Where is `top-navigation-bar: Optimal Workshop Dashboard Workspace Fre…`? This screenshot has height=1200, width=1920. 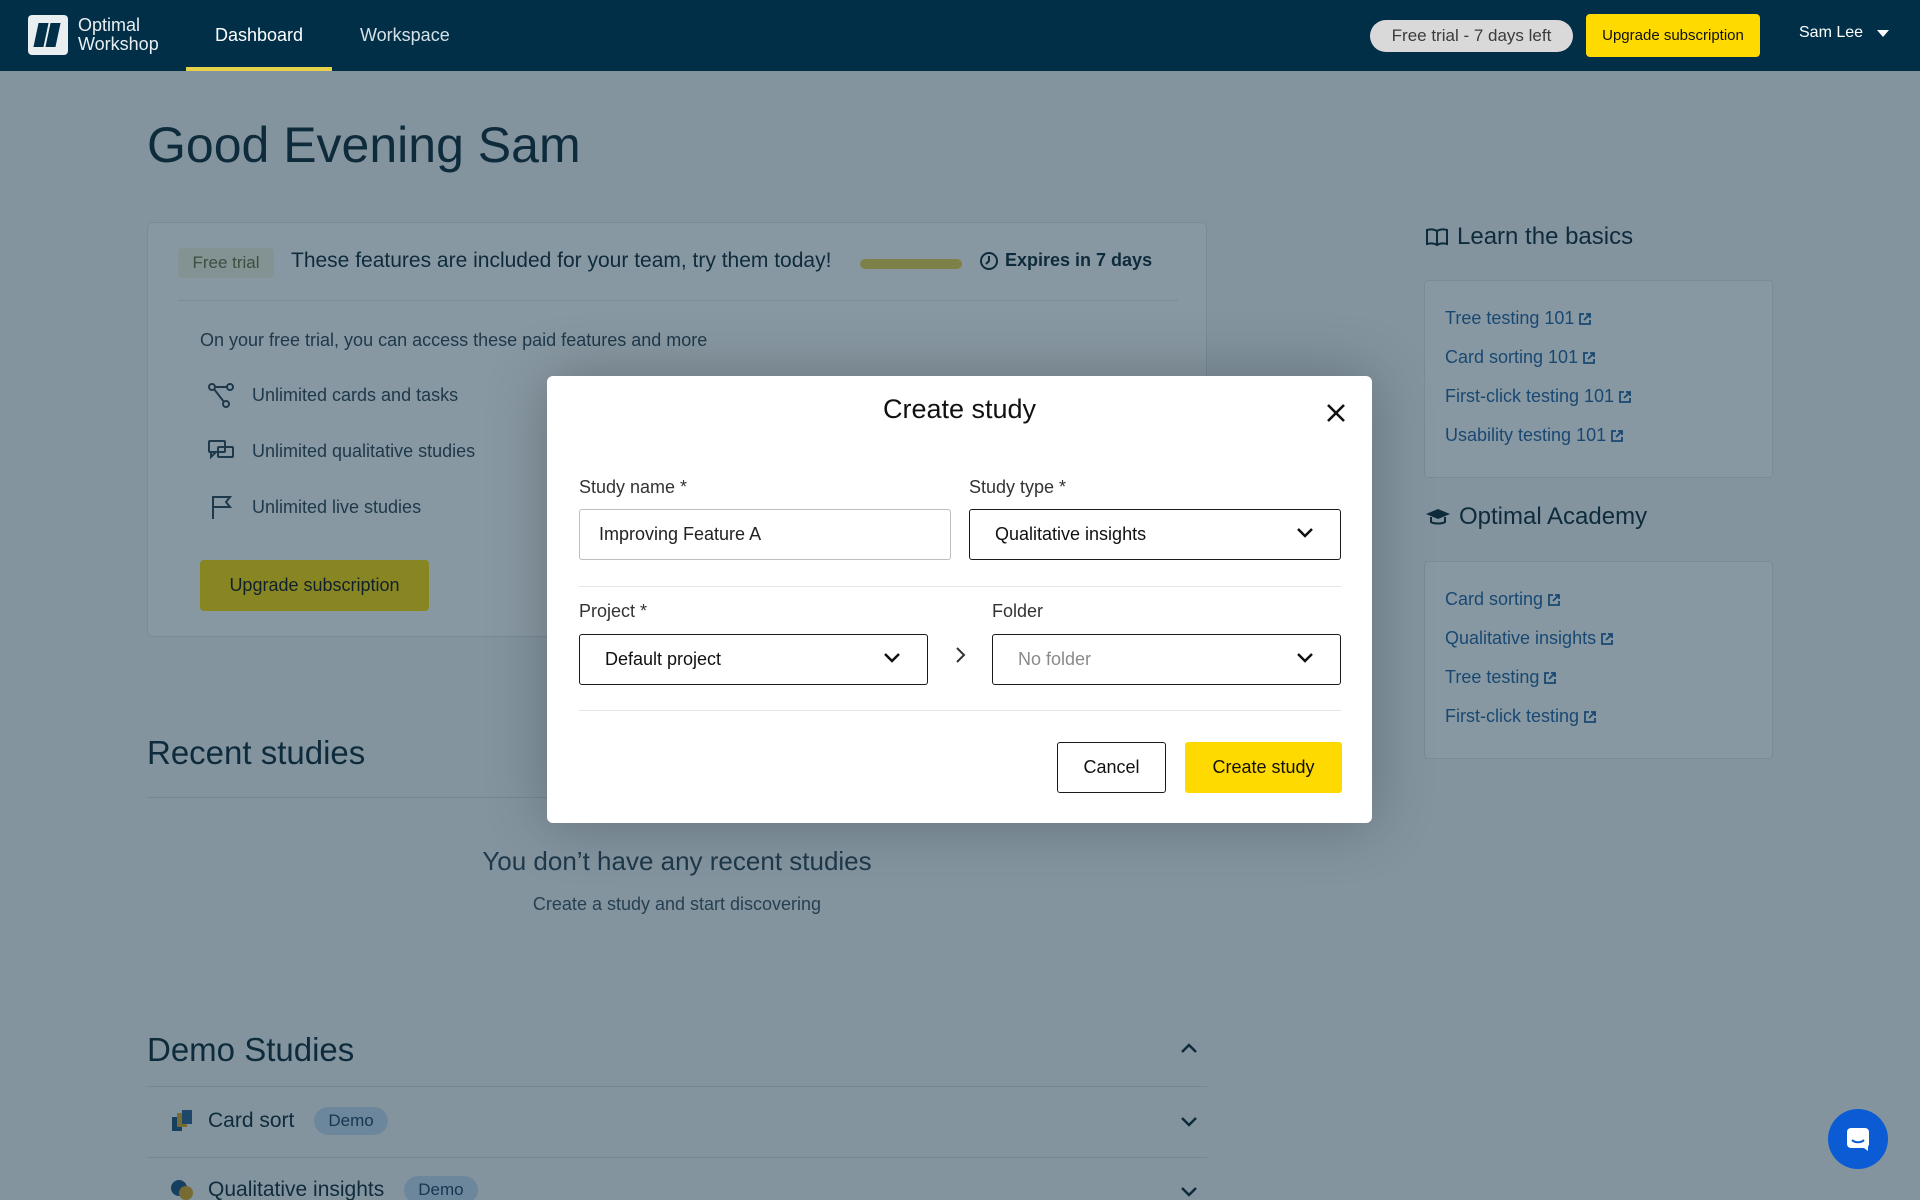
top-navigation-bar: Optimal Workshop Dashboard Workspace Fre… is located at coordinates (960, 35).